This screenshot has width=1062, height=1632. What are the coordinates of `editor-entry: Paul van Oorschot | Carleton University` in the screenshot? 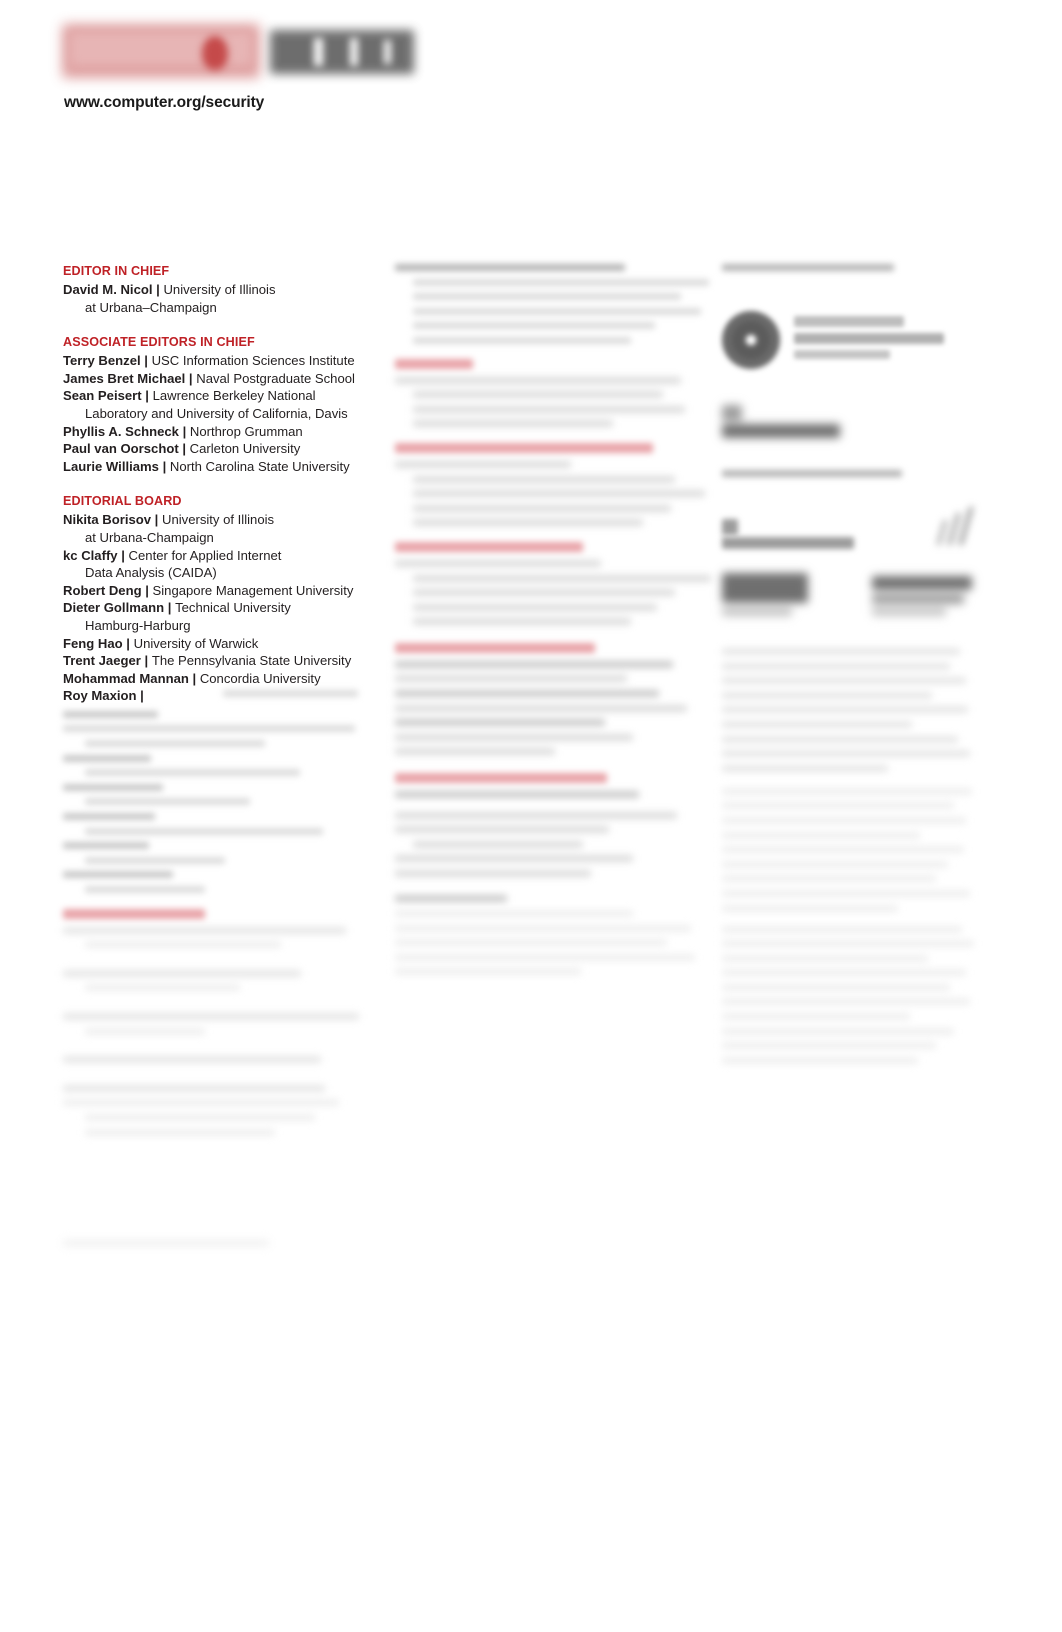 It's located at (210, 449).